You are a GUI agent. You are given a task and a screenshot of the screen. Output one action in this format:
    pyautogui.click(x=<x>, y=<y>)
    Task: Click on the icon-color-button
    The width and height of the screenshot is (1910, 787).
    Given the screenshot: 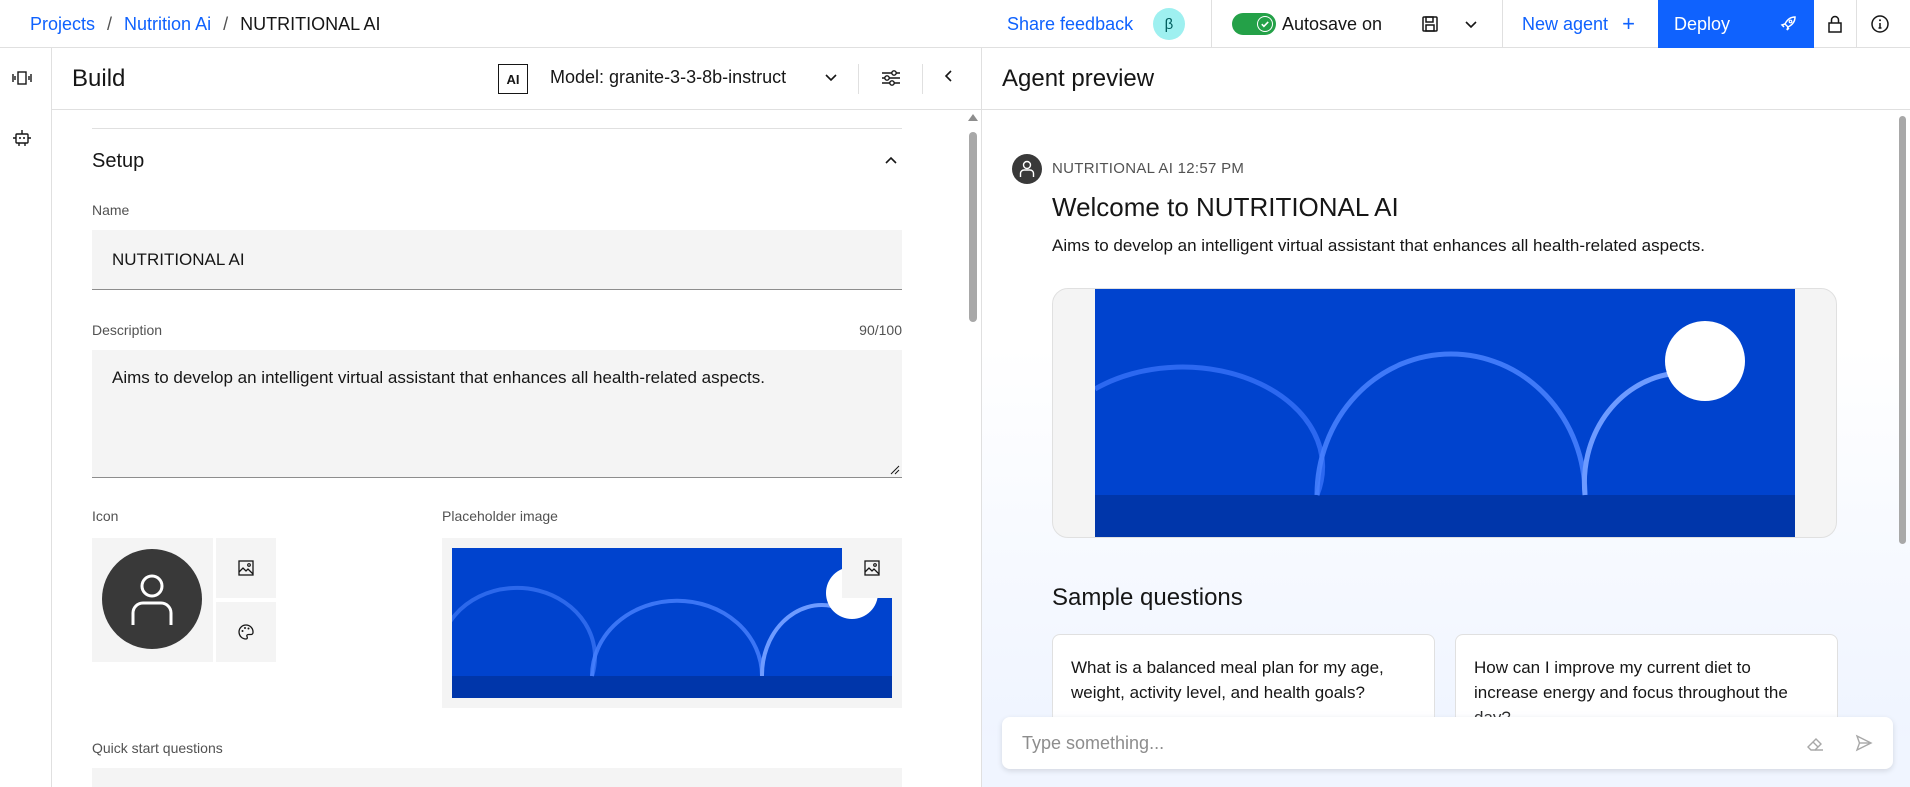 What is the action you would take?
    pyautogui.click(x=246, y=632)
    